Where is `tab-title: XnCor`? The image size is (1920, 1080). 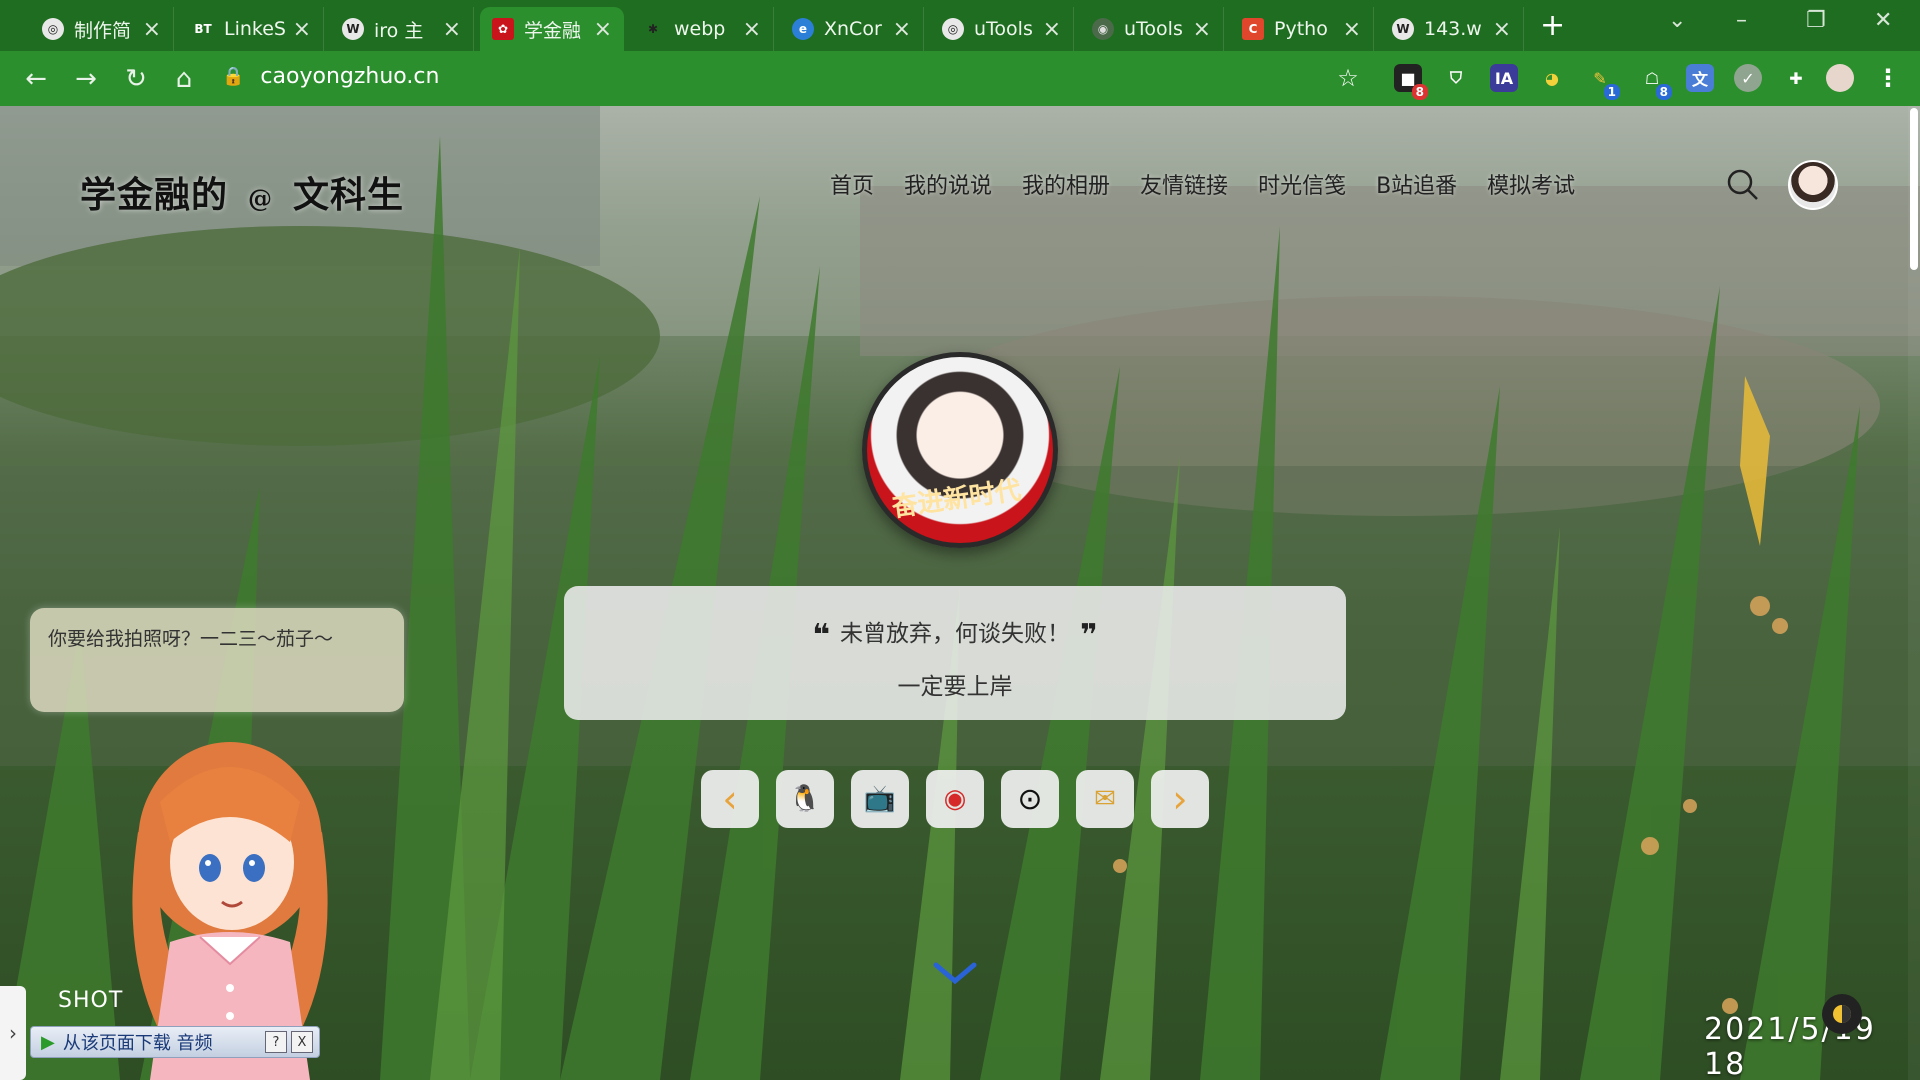 tab-title: XnCor is located at coordinates (853, 29).